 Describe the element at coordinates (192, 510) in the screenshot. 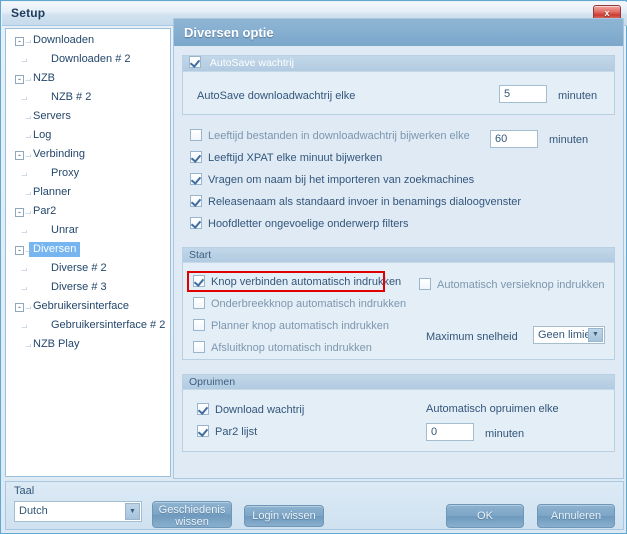

I see `clear-history-line1: Geschiedenis` at that location.